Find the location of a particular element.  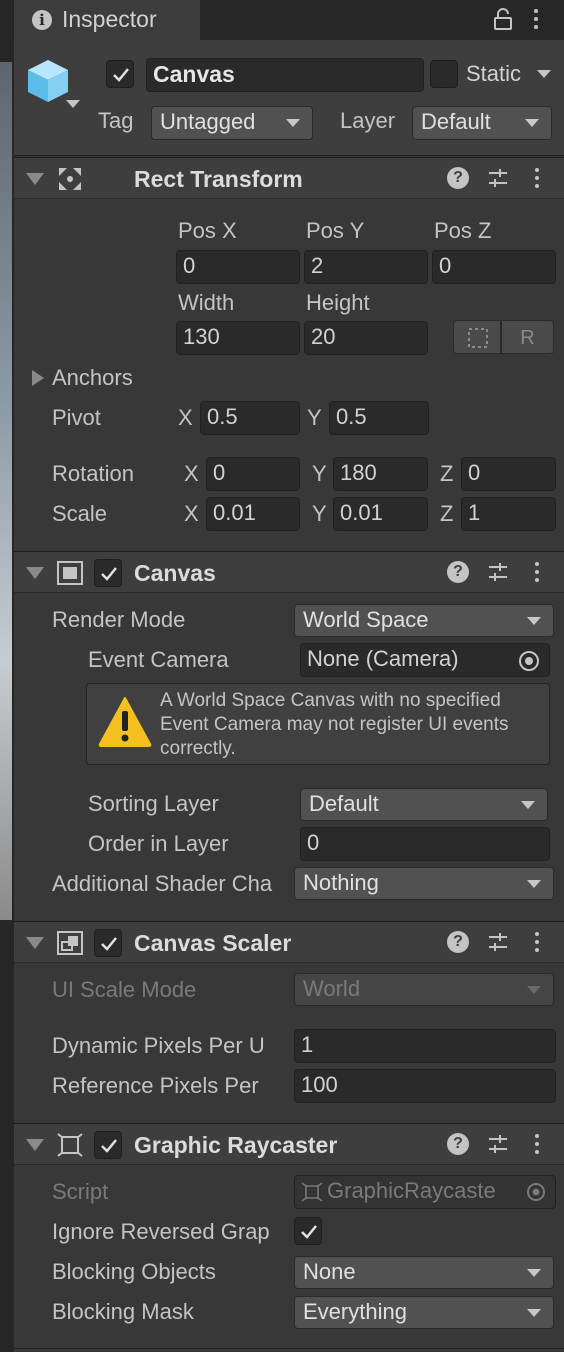

scale-x-input: 0.01 is located at coordinates (253, 514).